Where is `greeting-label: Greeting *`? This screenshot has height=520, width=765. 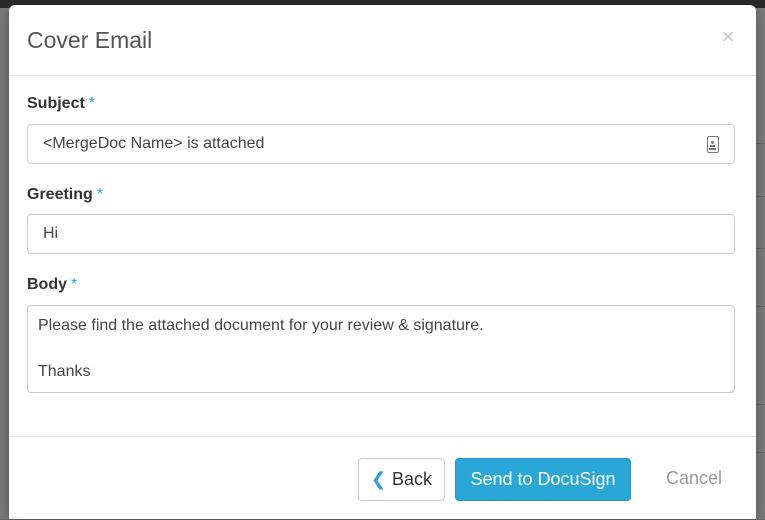
greeting-label: Greeting * is located at coordinates (65, 195).